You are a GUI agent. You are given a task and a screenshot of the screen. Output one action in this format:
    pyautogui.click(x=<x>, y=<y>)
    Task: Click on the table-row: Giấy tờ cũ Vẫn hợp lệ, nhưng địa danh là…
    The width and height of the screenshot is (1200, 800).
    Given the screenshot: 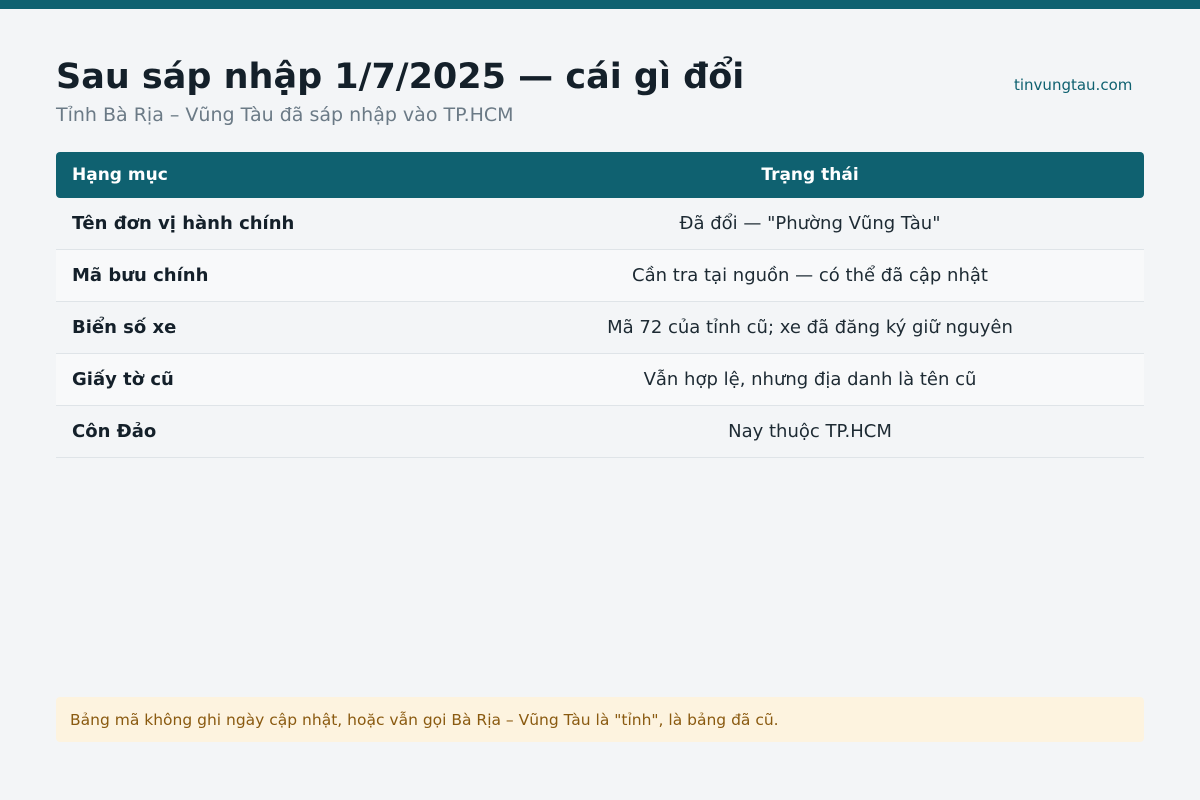 What is the action you would take?
    pyautogui.click(x=600, y=380)
    